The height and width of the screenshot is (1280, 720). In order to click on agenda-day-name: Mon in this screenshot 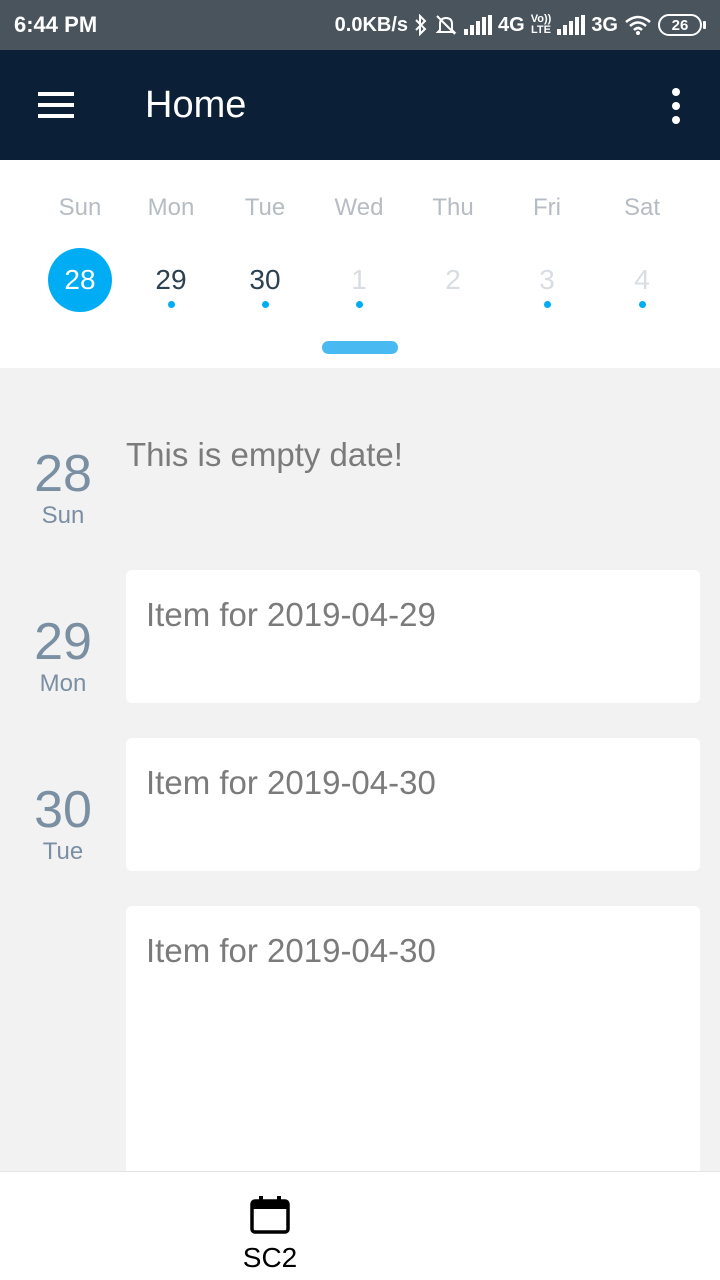, I will do `click(63, 683)`.